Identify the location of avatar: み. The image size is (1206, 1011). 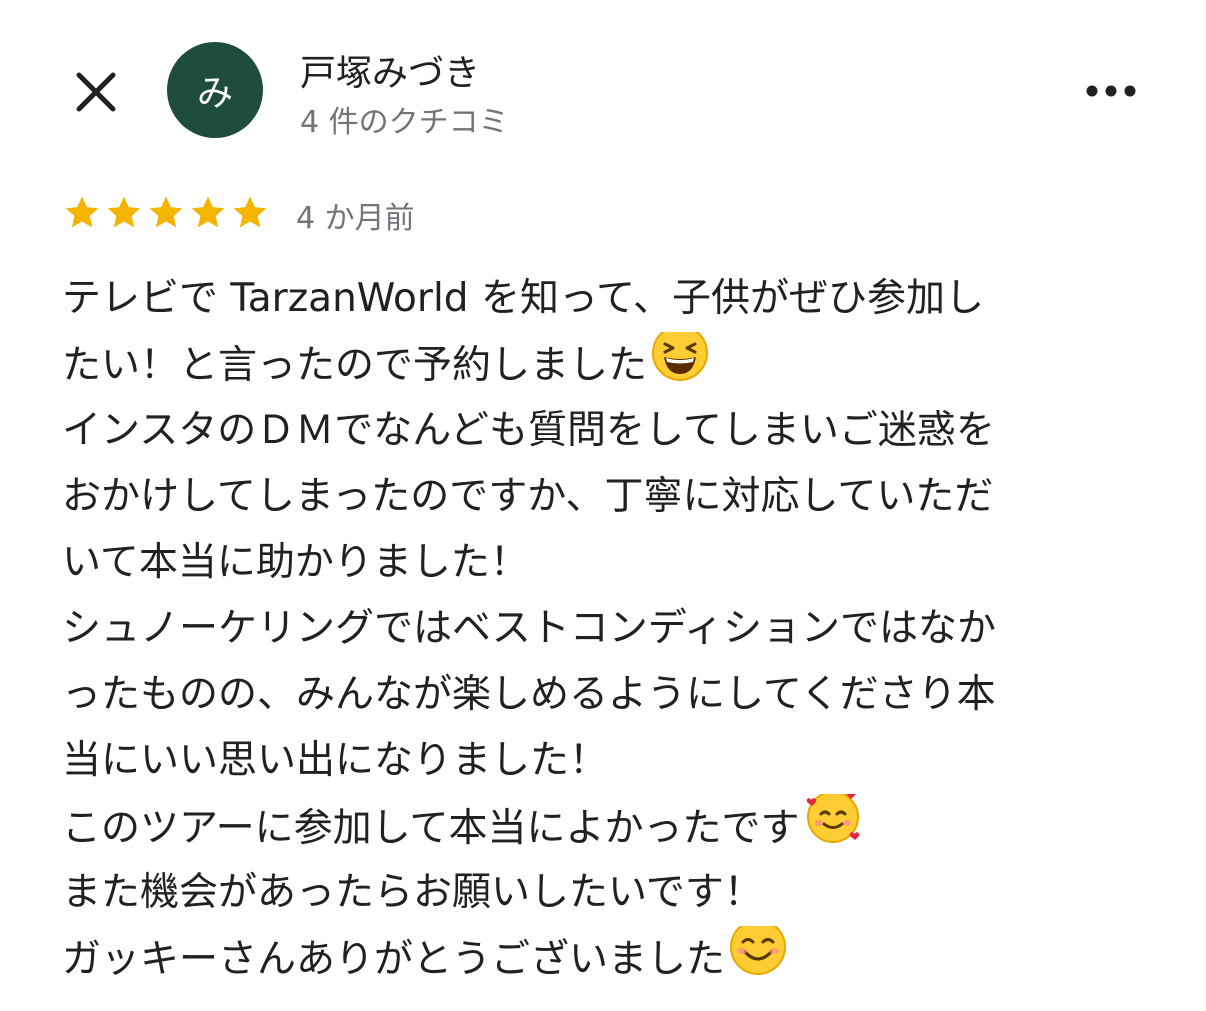
(215, 90).